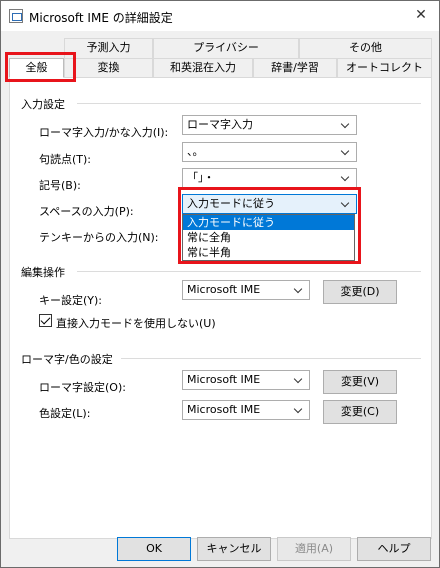 The width and height of the screenshot is (440, 568). Describe the element at coordinates (224, 409) in the screenshot. I see `color-setting-value: Microsoft IME` at that location.